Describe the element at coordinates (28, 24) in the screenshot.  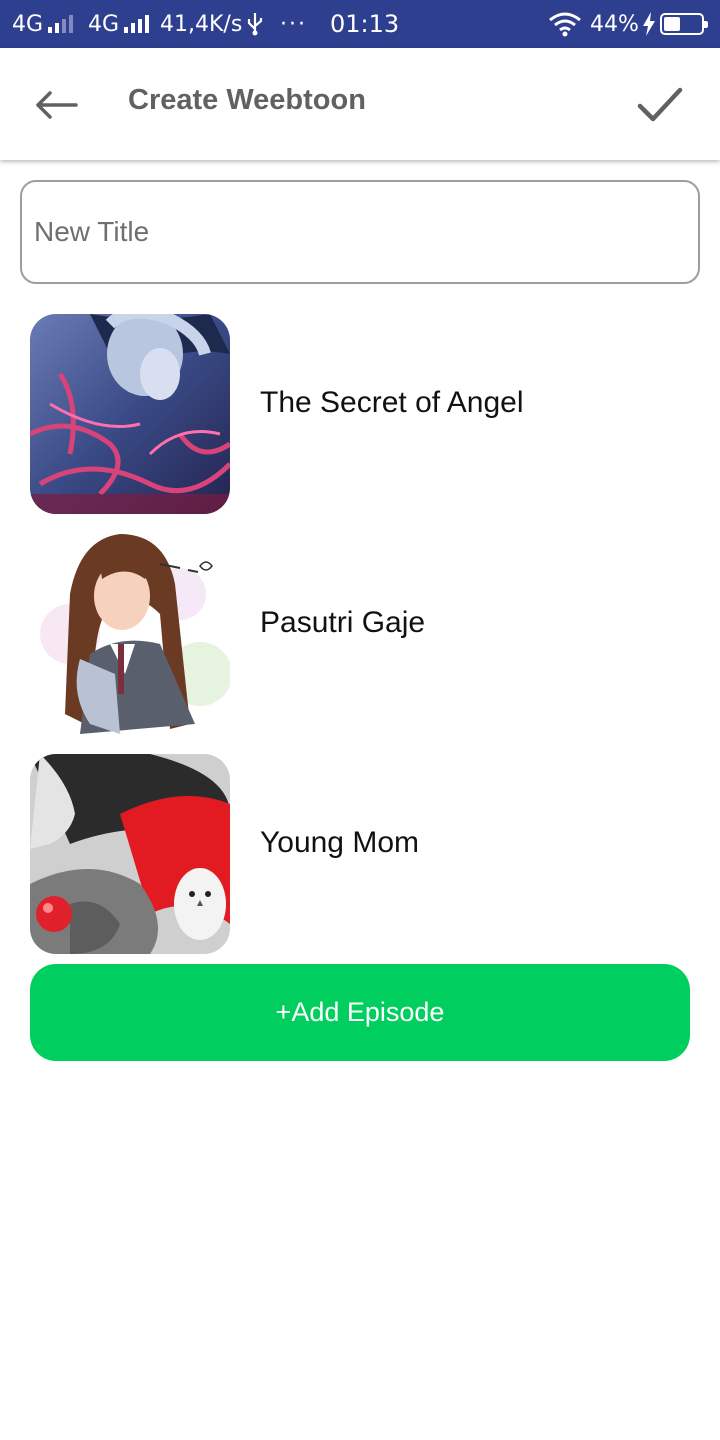
I see `network-type-1: 4G` at that location.